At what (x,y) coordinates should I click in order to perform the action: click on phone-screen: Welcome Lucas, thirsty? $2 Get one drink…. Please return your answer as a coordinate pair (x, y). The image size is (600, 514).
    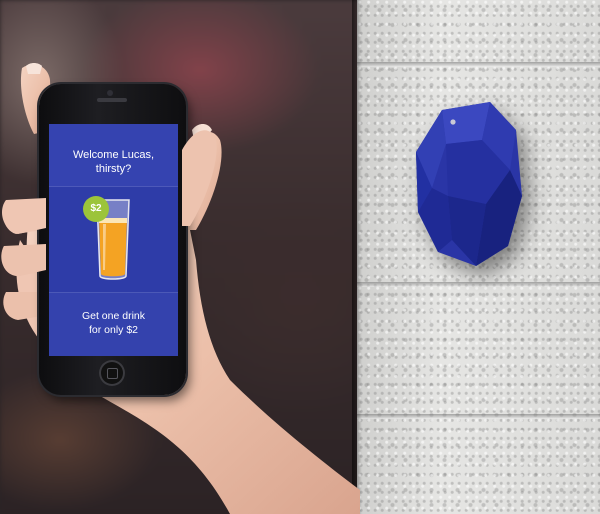
    Looking at the image, I should click on (113, 240).